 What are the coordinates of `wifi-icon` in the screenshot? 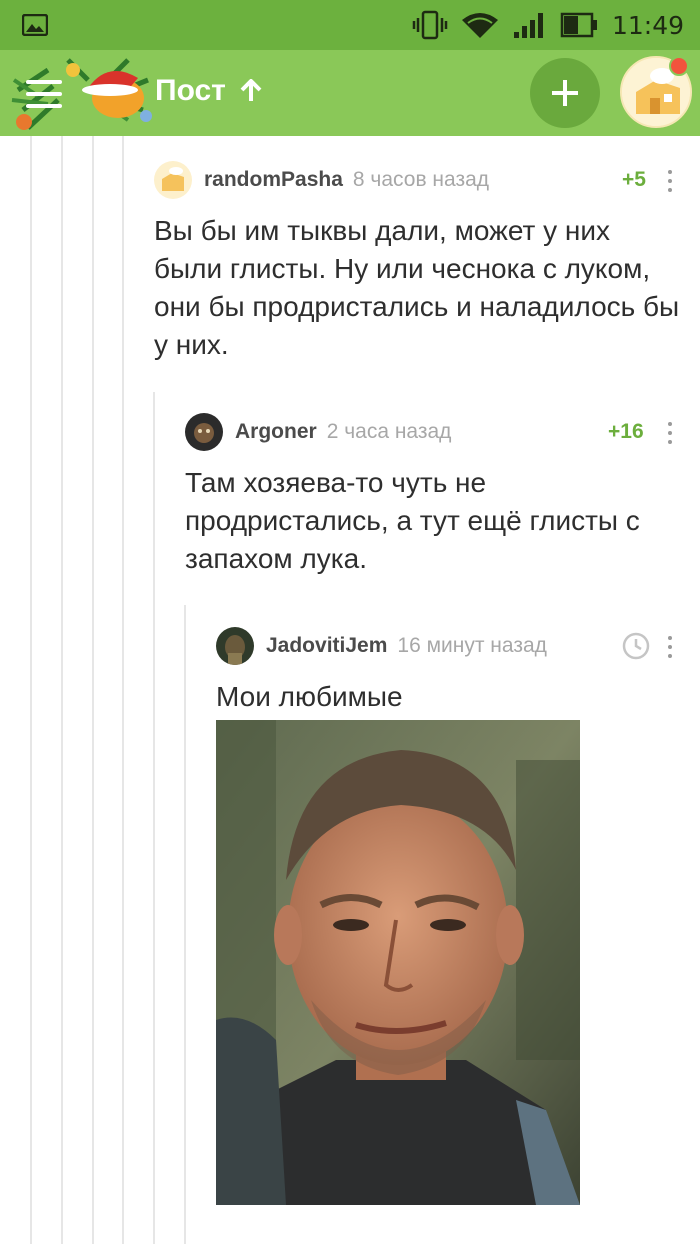 It's located at (479, 25).